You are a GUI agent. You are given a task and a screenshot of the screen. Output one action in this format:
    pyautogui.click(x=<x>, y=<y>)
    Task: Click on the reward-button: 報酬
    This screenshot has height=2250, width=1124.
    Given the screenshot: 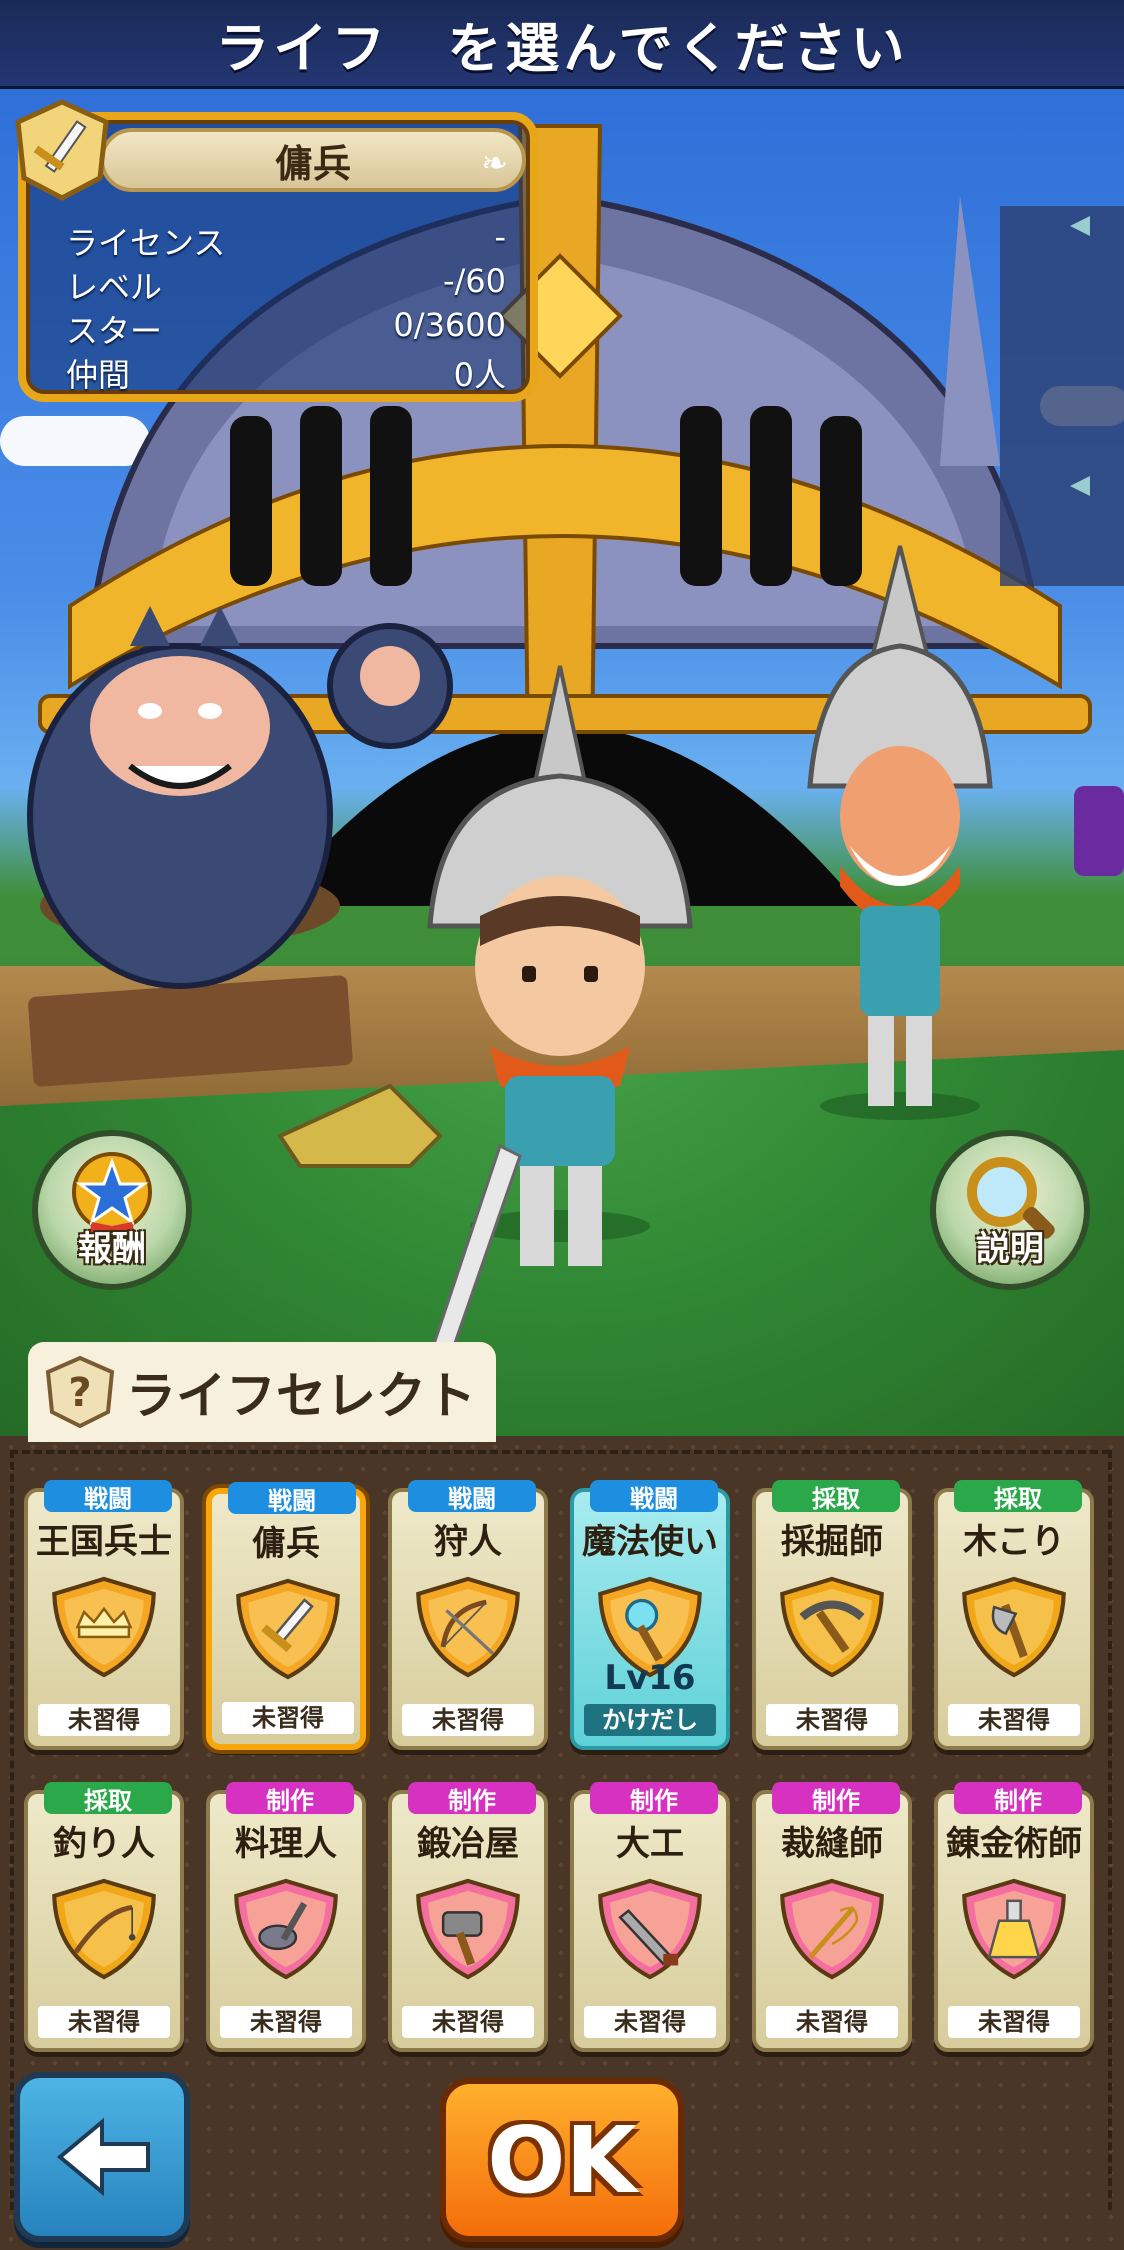 What is the action you would take?
    pyautogui.click(x=112, y=1210)
    